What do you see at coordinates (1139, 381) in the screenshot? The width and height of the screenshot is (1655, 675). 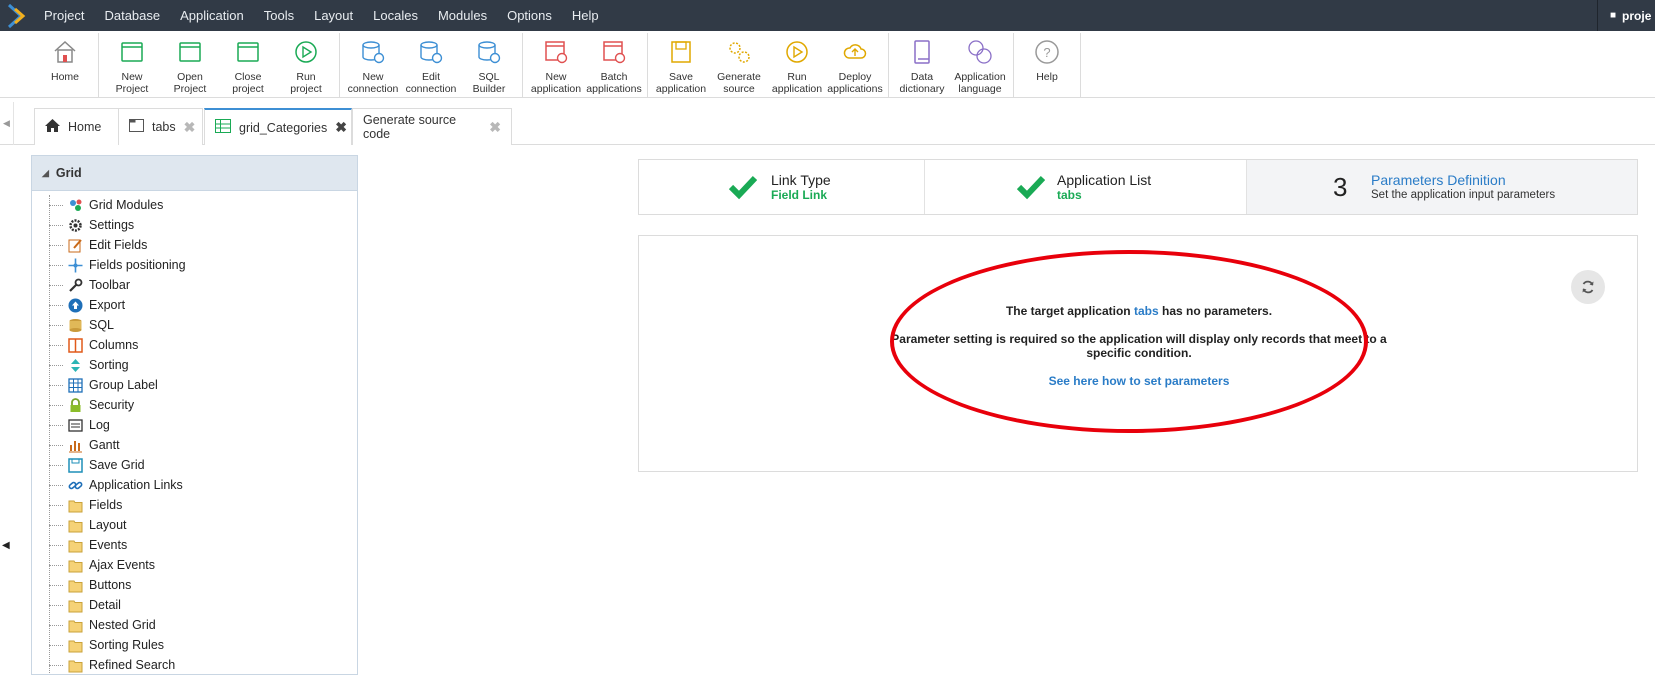 I see `help-parameters-link: See here how to set parameters` at bounding box center [1139, 381].